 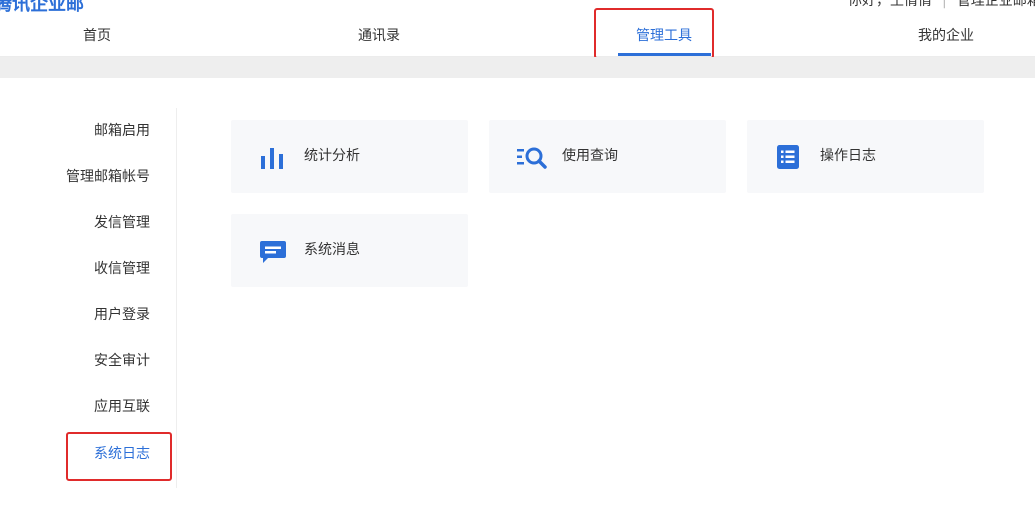 I want to click on tool-card-operation-log: 操作日志, so click(x=865, y=156).